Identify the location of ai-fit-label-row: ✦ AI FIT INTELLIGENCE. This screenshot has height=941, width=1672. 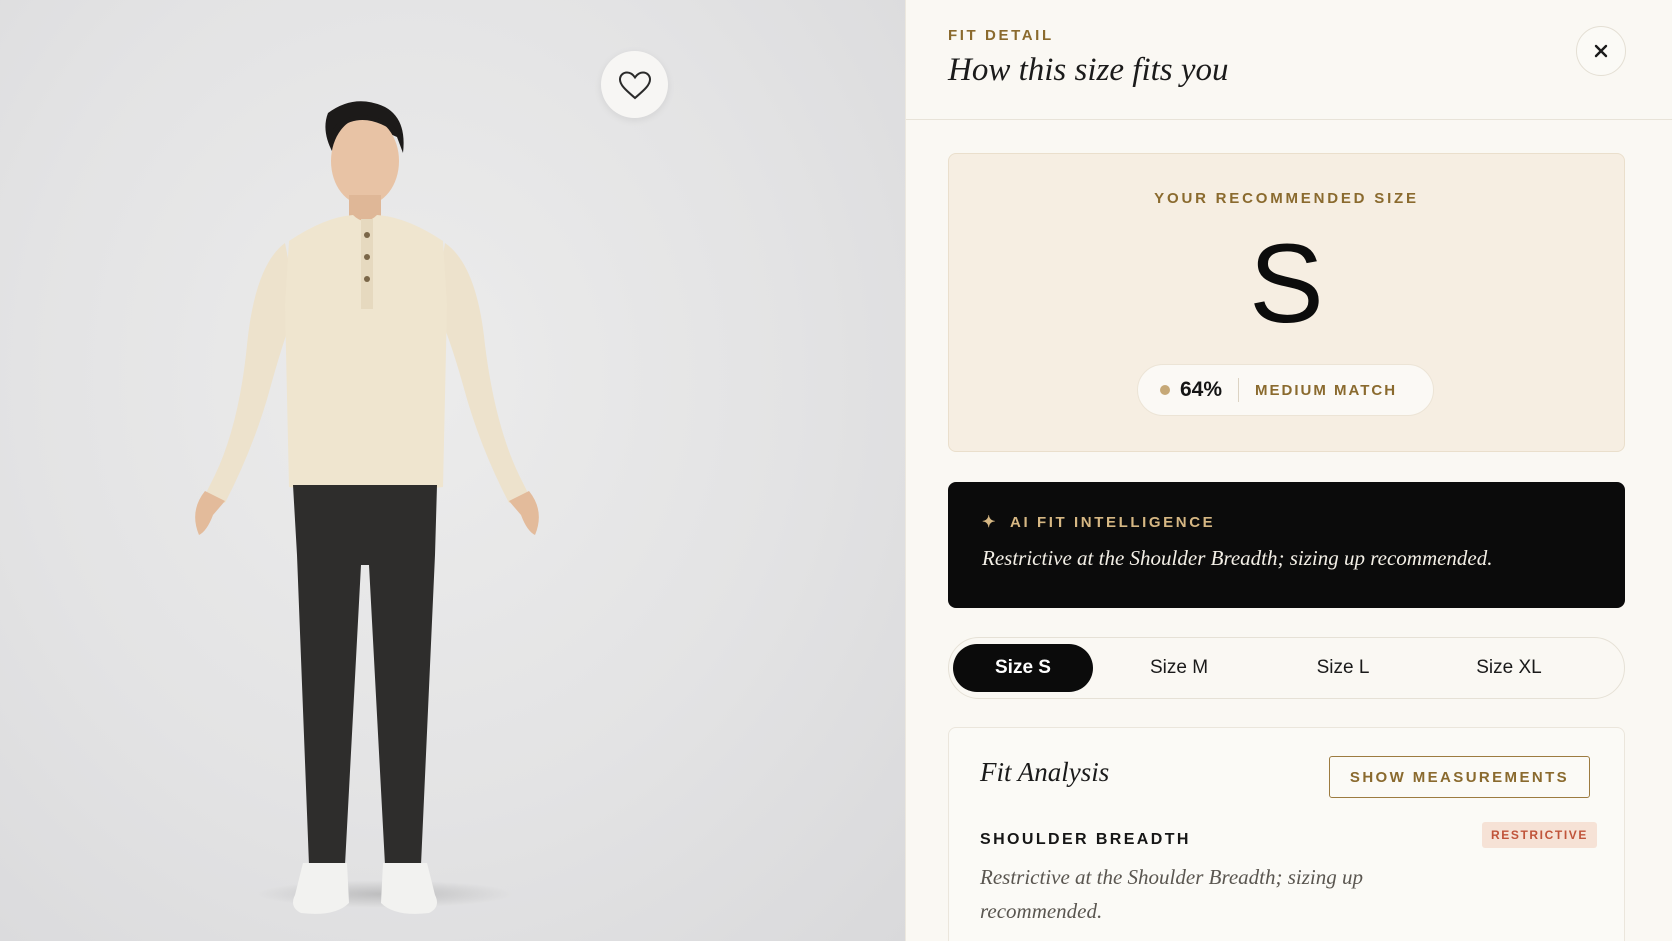
(1098, 522).